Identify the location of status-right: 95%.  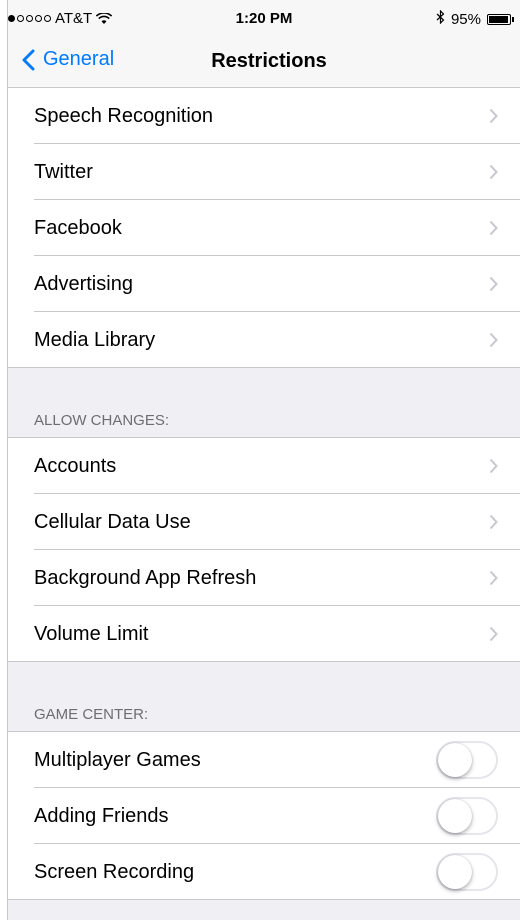
(475, 18).